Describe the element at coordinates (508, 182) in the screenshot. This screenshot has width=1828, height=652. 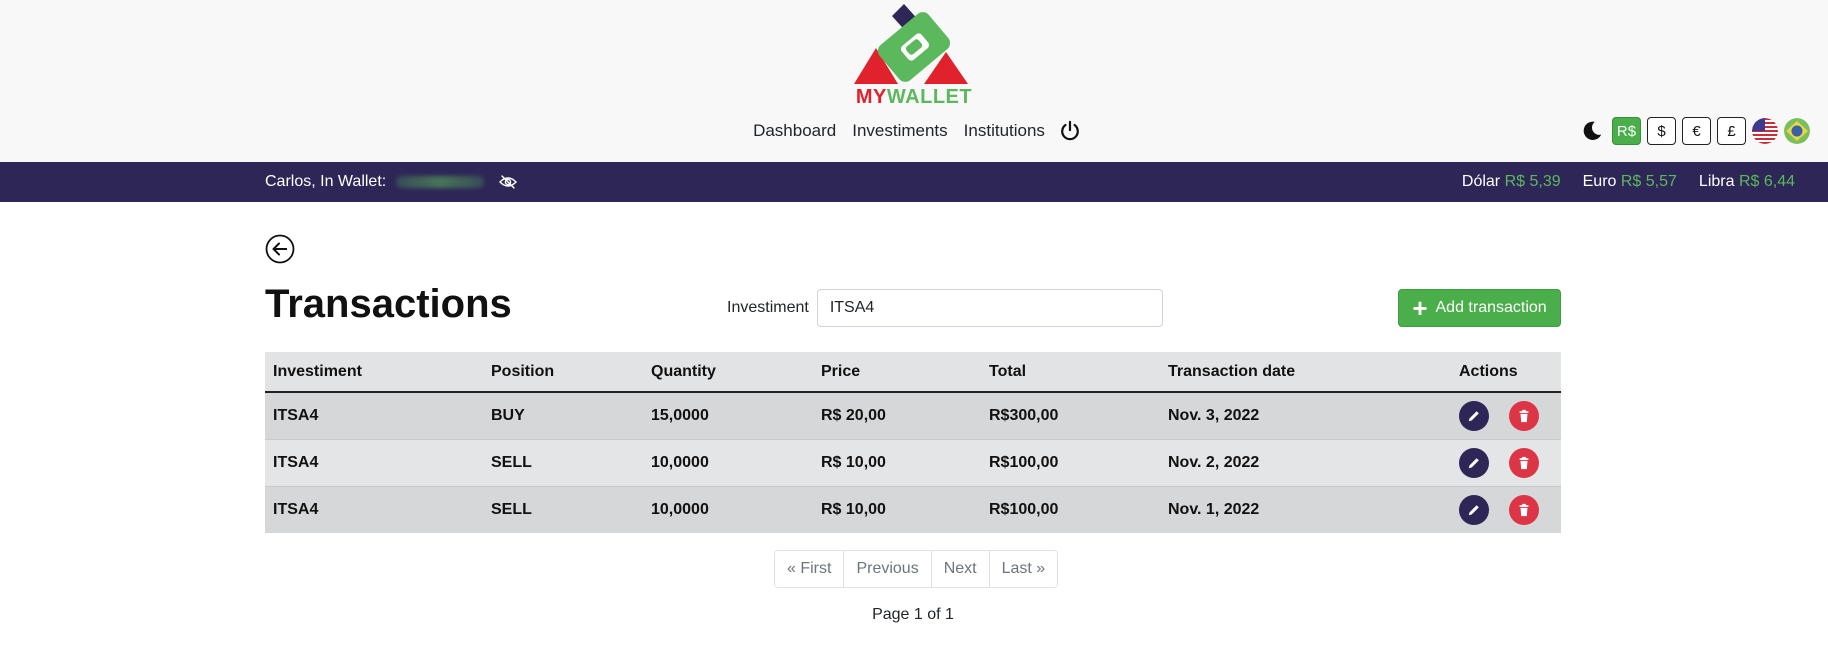
I see `eye-slash-icon` at that location.